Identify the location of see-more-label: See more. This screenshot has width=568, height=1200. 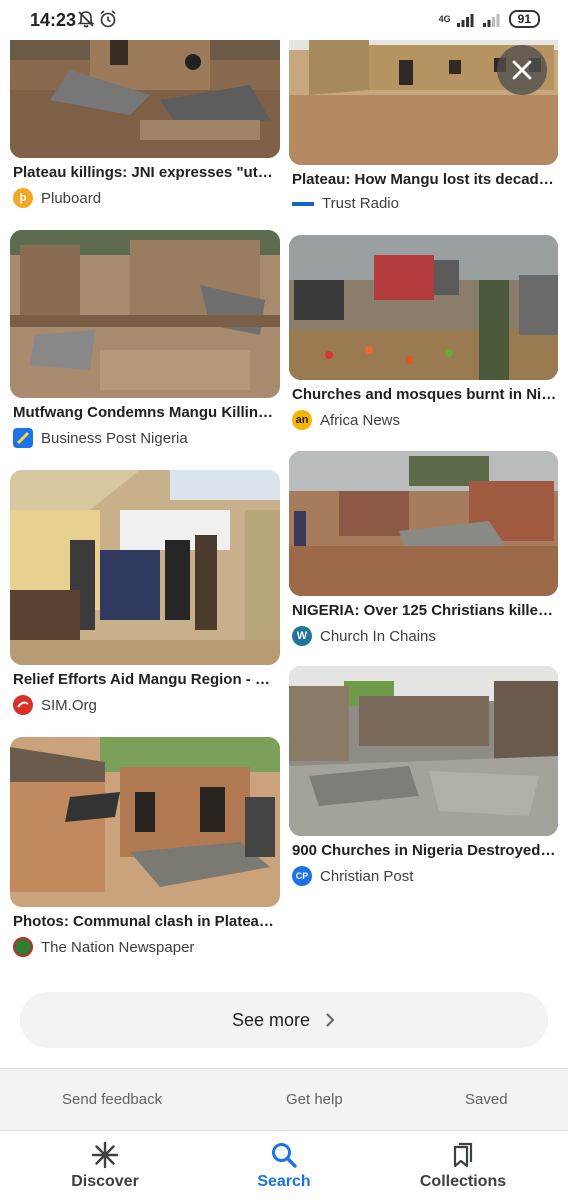
(271, 1019).